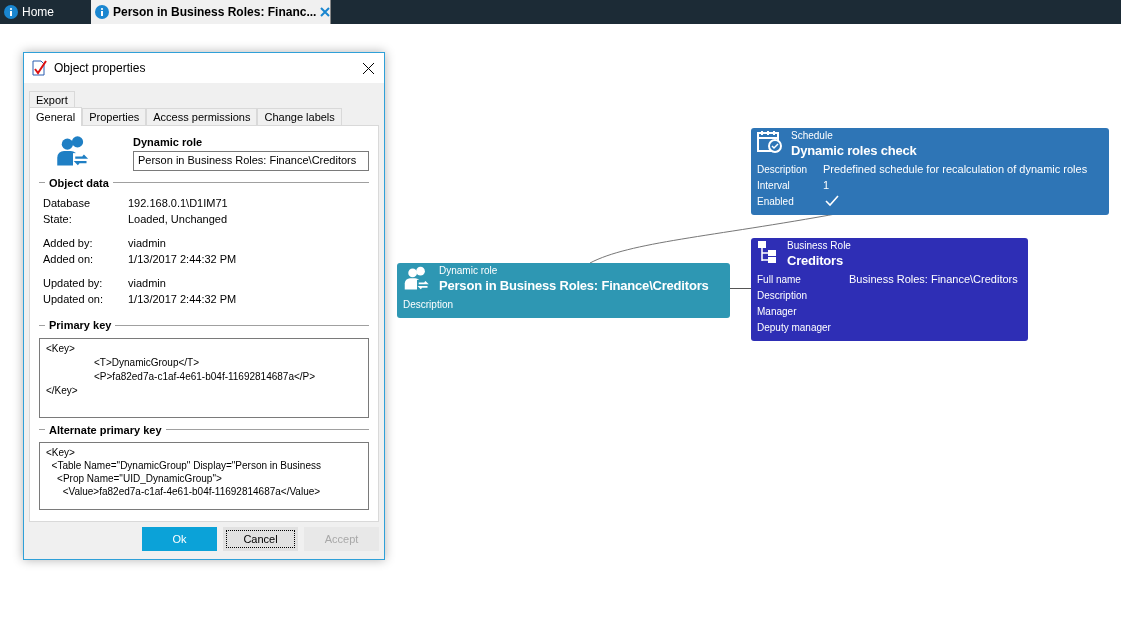 Image resolution: width=1121 pixels, height=632 pixels. I want to click on node-title: Dynamic roles check, so click(854, 151).